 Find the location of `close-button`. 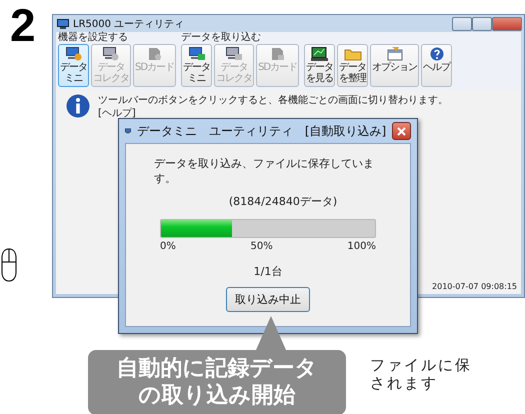

close-button is located at coordinates (401, 131).